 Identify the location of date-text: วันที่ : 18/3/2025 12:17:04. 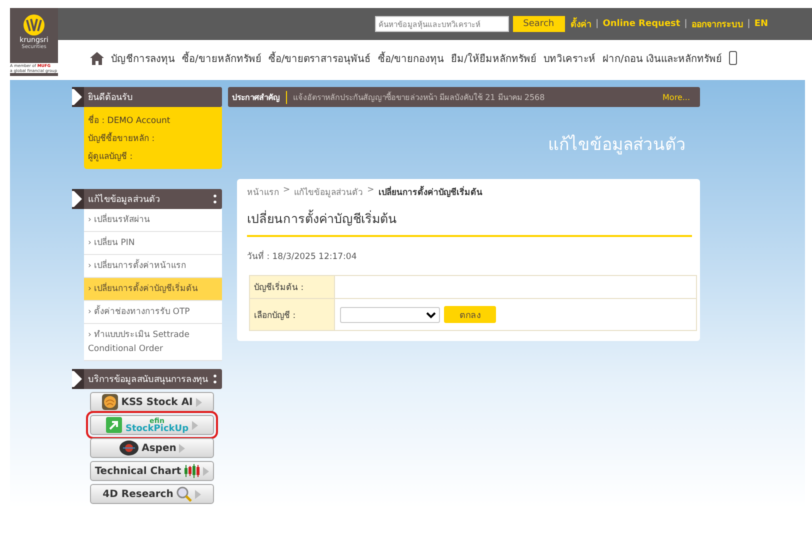
(302, 256).